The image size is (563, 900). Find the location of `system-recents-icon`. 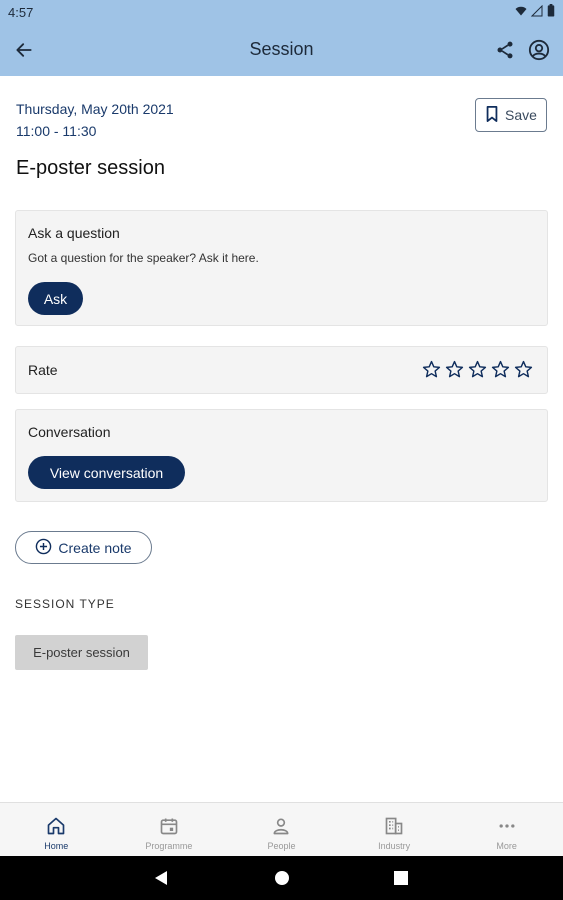

system-recents-icon is located at coordinates (401, 878).